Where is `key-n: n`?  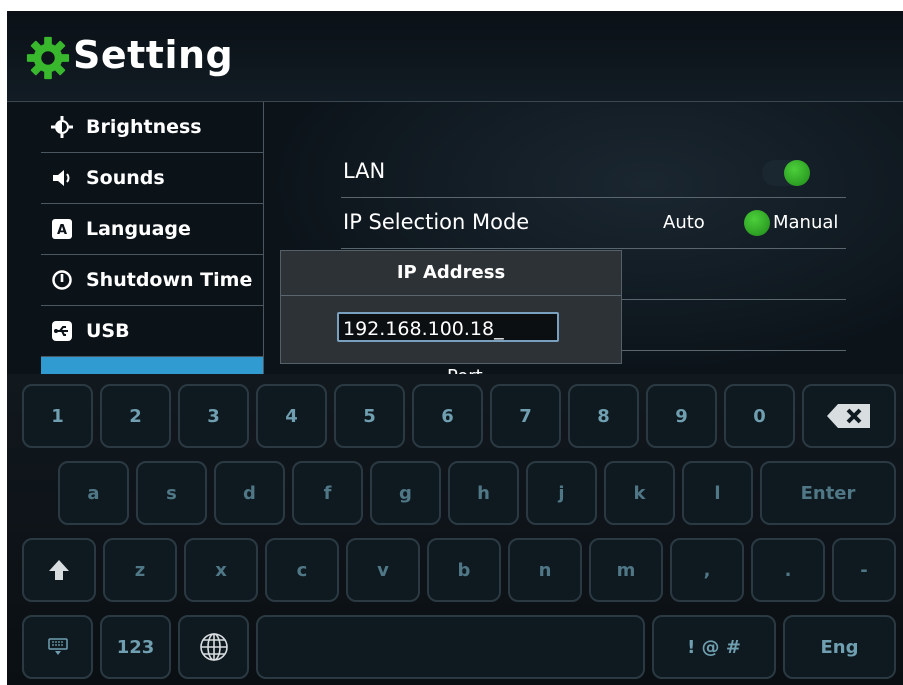
key-n: n is located at coordinates (545, 570).